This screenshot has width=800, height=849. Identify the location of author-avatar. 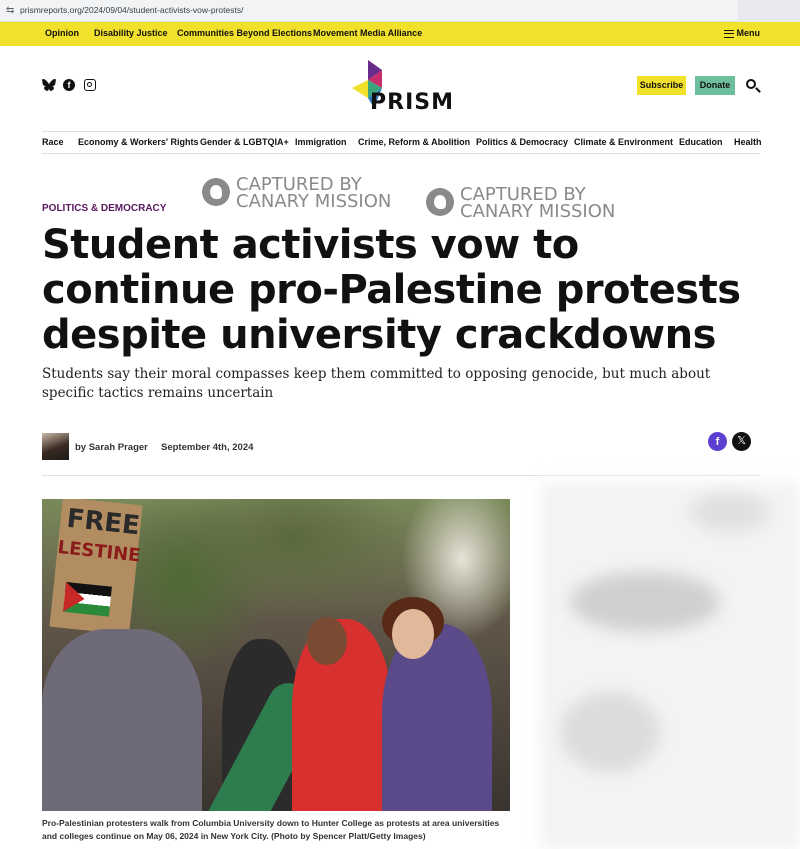
(55, 446).